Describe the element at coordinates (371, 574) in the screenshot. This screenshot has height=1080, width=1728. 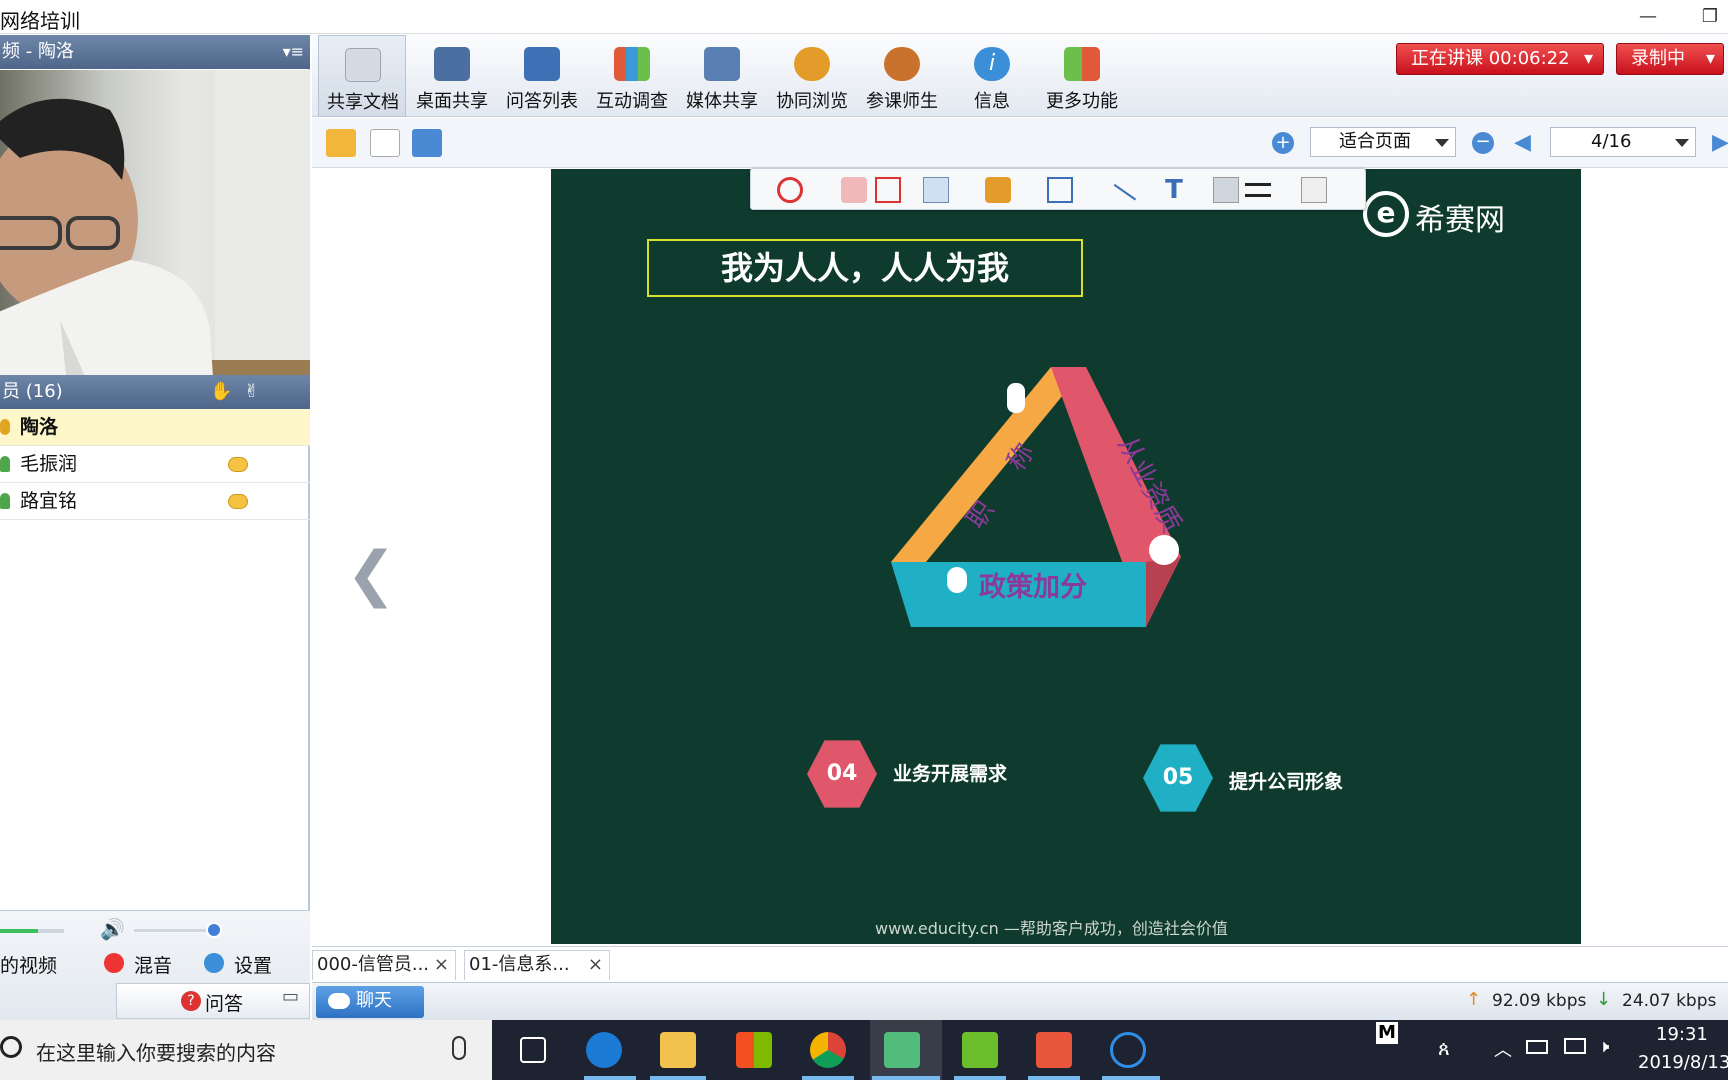
I see `previous-slide-arrow: ❮` at that location.